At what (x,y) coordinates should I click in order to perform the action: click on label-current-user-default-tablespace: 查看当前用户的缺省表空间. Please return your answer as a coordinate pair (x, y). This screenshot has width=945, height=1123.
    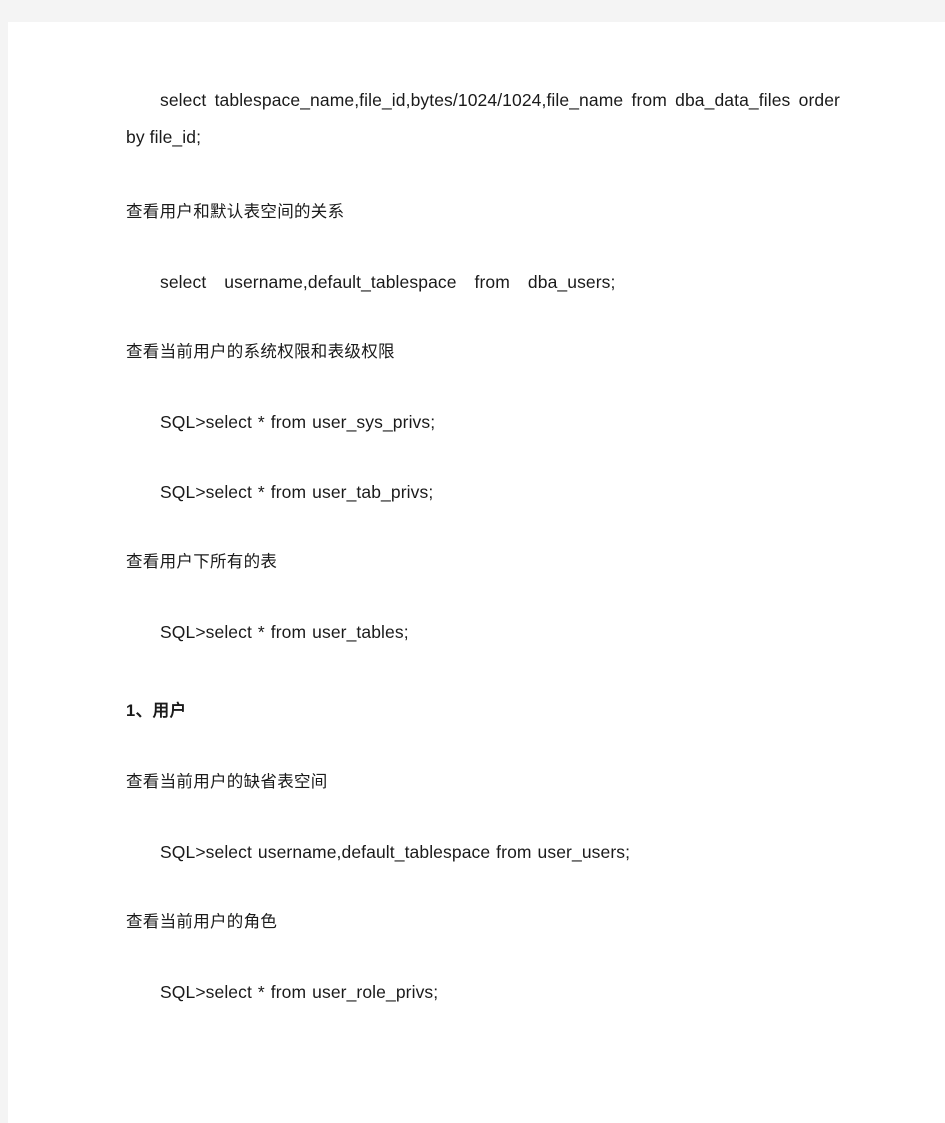
    Looking at the image, I should click on (227, 782).